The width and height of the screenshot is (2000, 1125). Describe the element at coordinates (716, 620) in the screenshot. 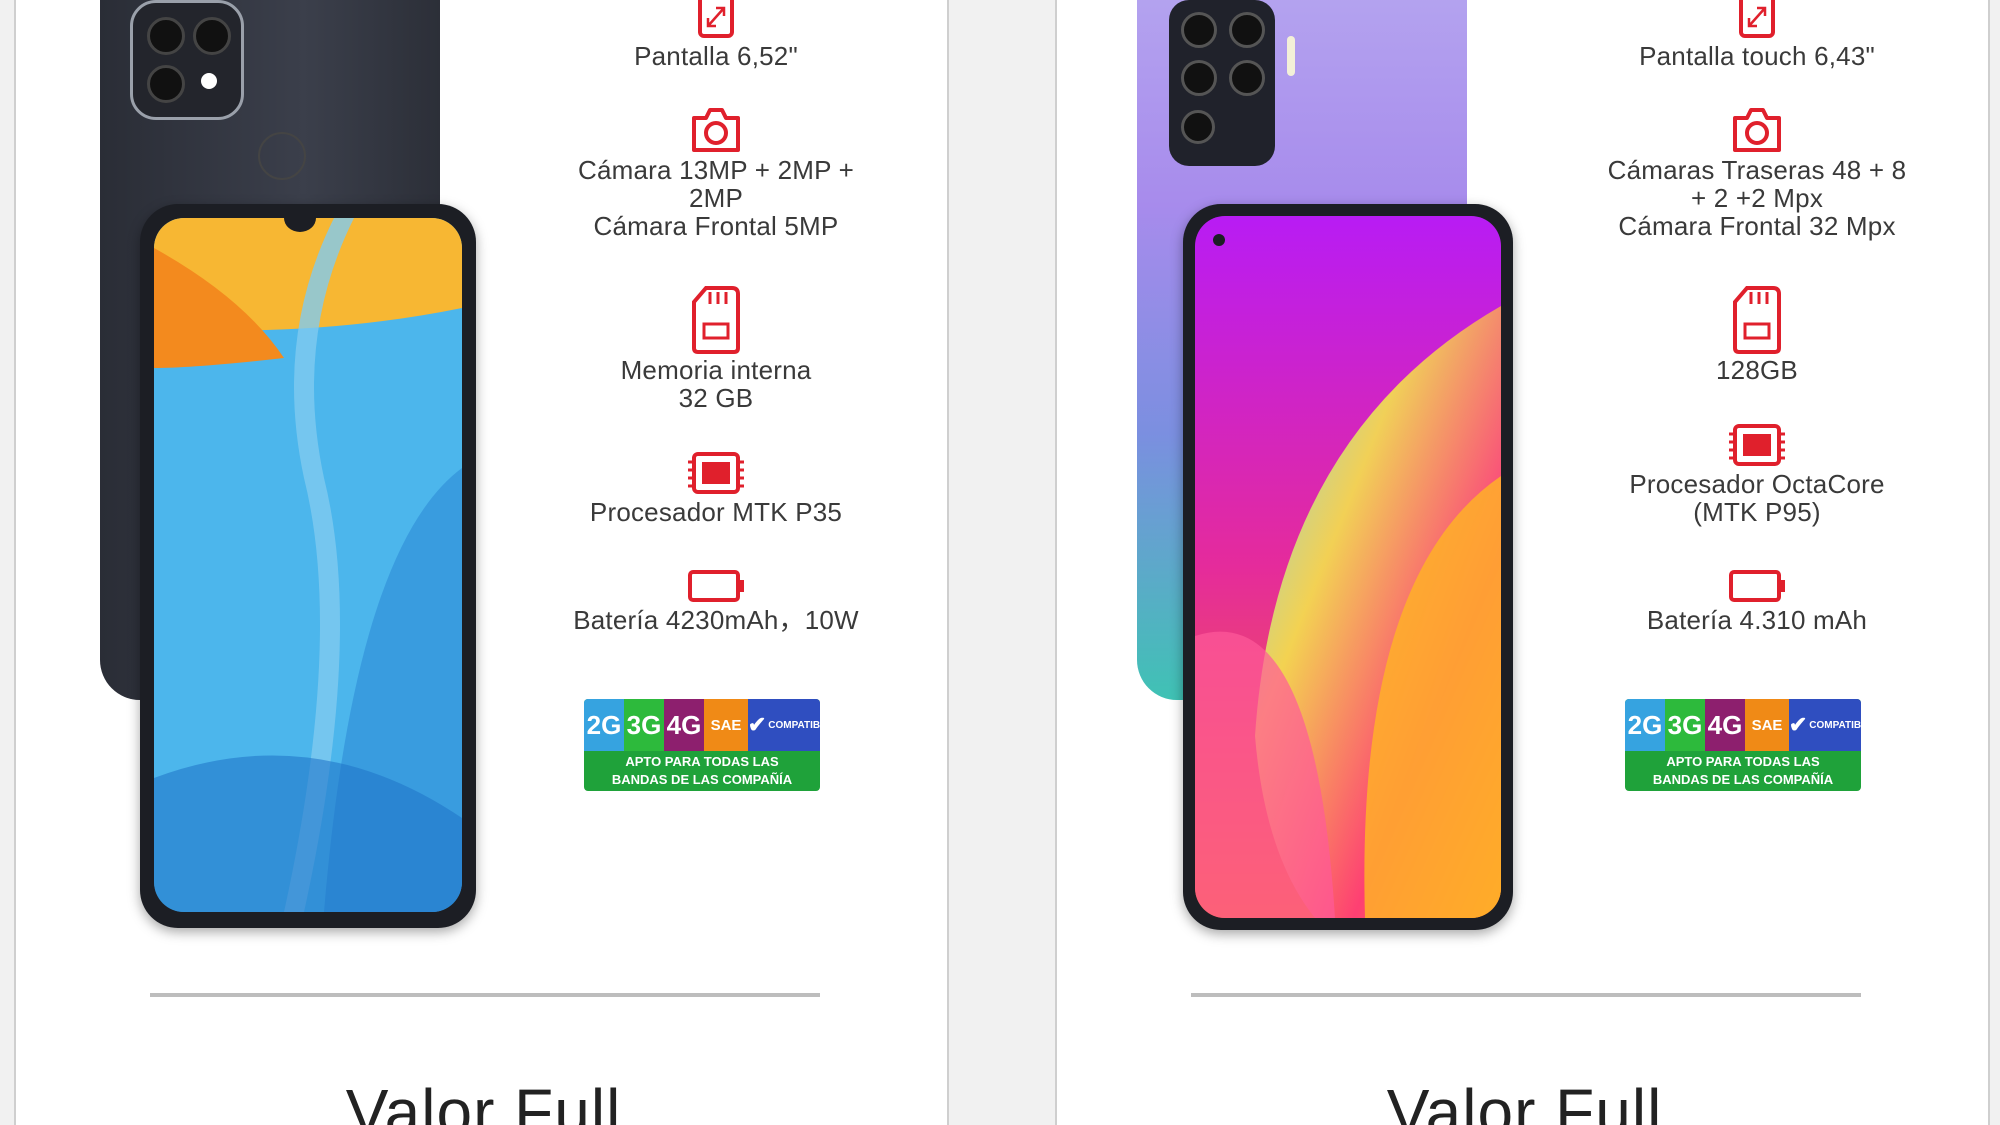

I see `spec-text: Batería 4230mAh，10W` at that location.